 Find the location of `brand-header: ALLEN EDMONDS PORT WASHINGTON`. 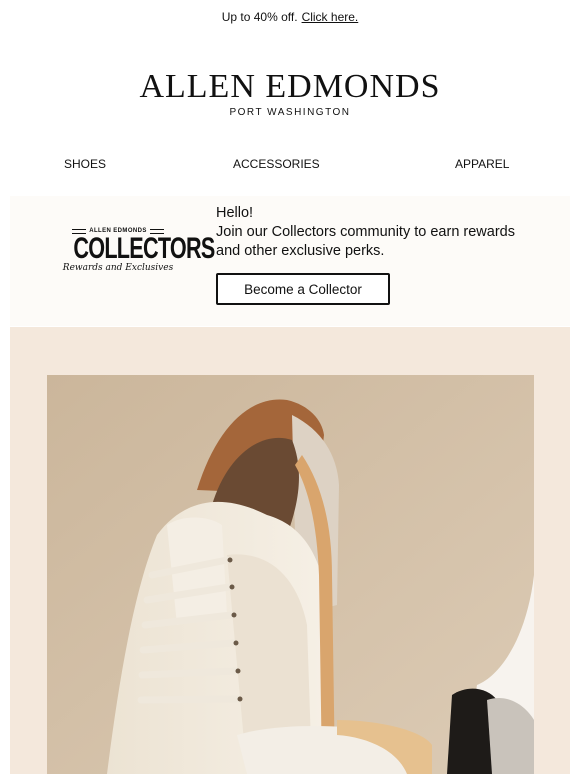

brand-header: ALLEN EDMONDS PORT WASHINGTON is located at coordinates (290, 93).